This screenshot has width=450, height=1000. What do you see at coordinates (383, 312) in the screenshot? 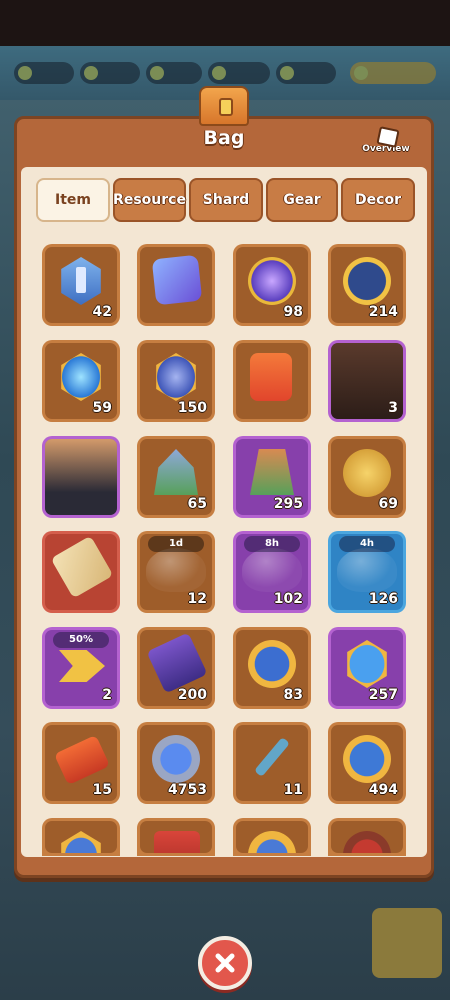
I see `item-count: 214` at bounding box center [383, 312].